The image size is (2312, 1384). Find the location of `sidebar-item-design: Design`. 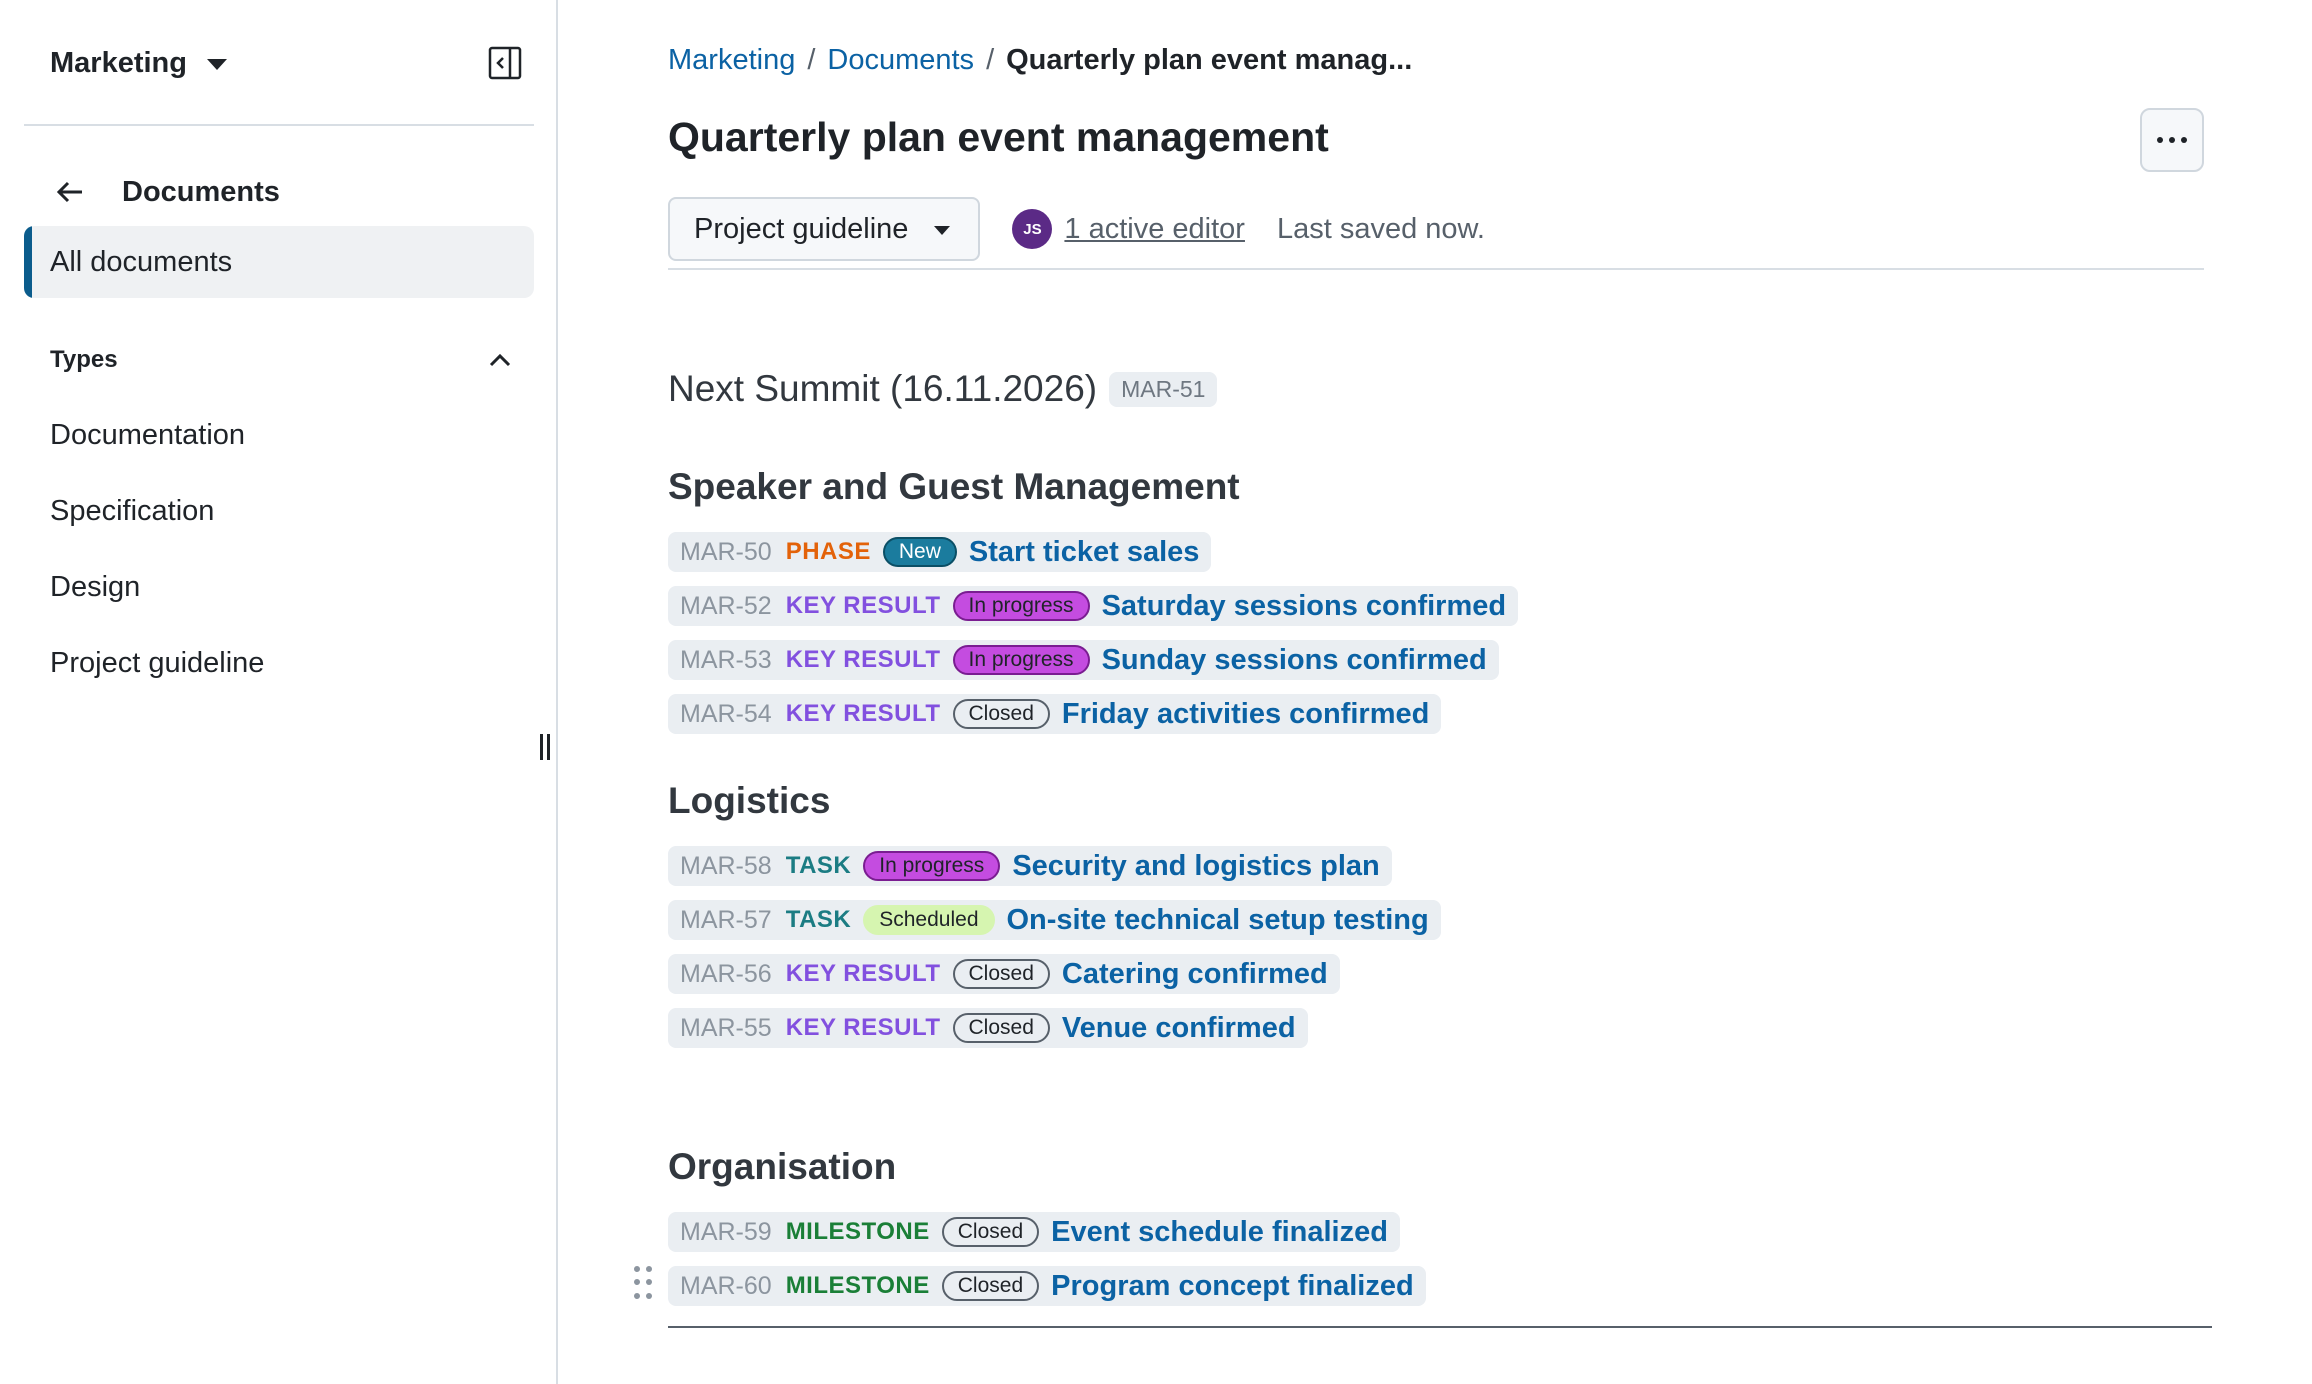

sidebar-item-design: Design is located at coordinates (279, 587).